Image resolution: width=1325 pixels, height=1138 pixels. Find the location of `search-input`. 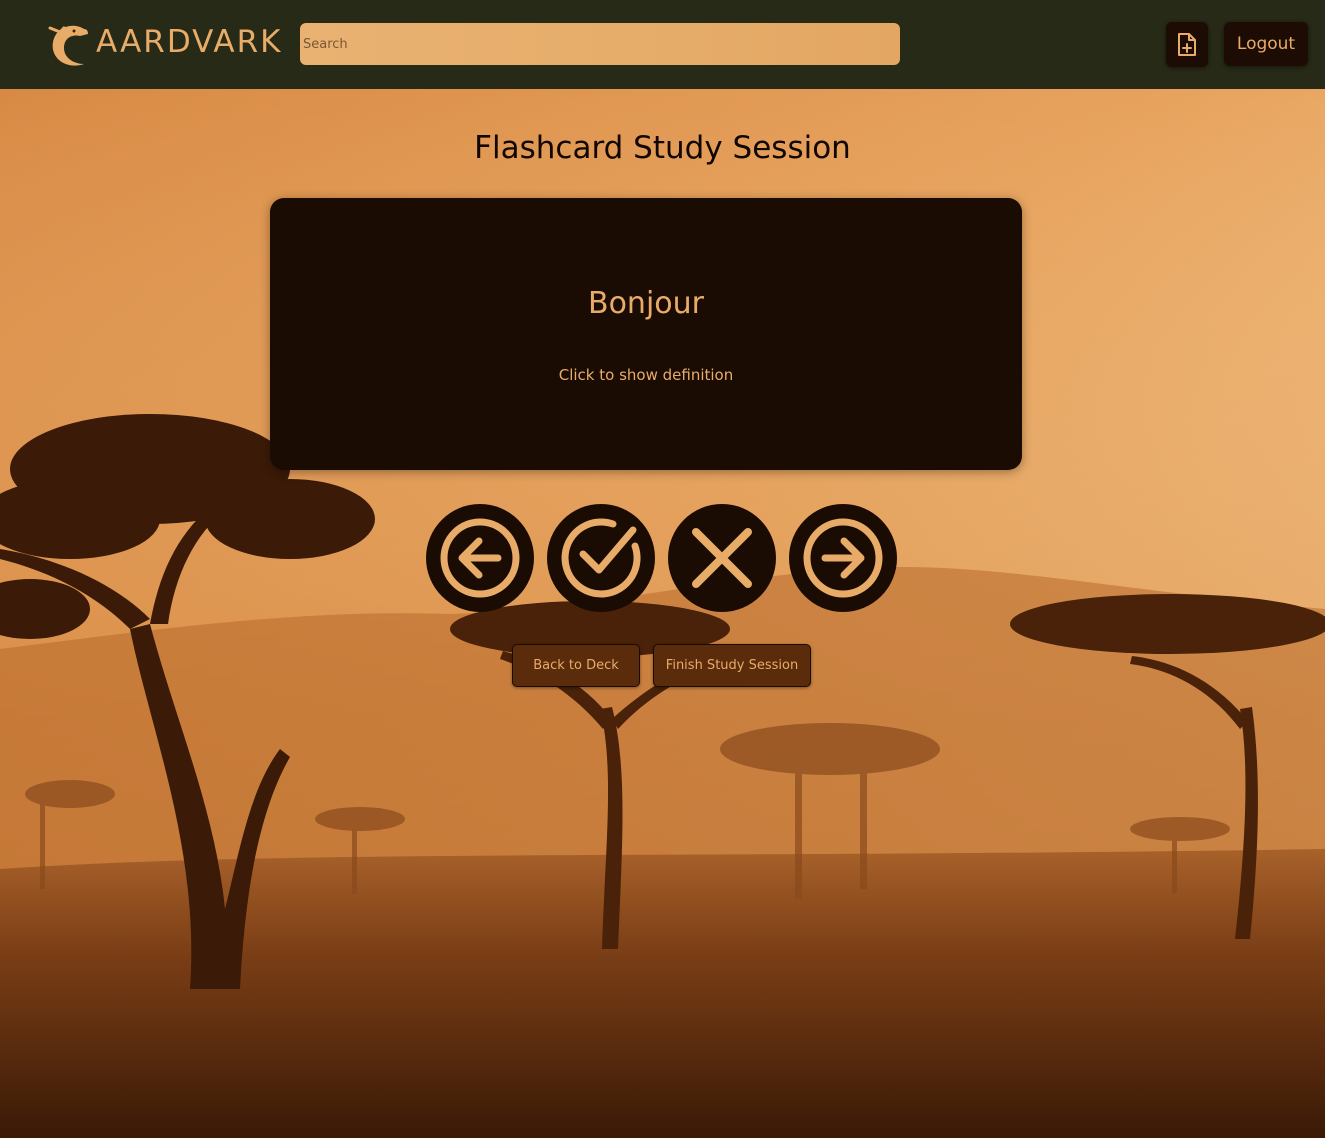

search-input is located at coordinates (600, 44).